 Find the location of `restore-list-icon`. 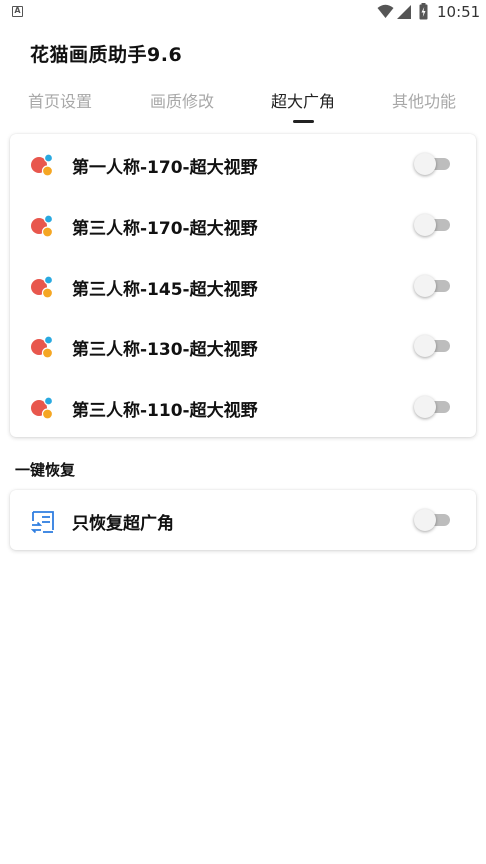

restore-list-icon is located at coordinates (42, 522).